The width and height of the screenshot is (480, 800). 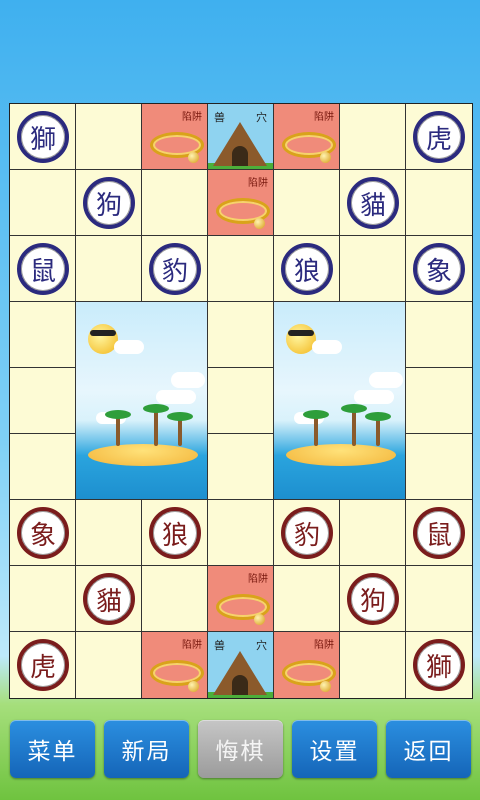 What do you see at coordinates (109, 599) in the screenshot?
I see `red-piece: 貓` at bounding box center [109, 599].